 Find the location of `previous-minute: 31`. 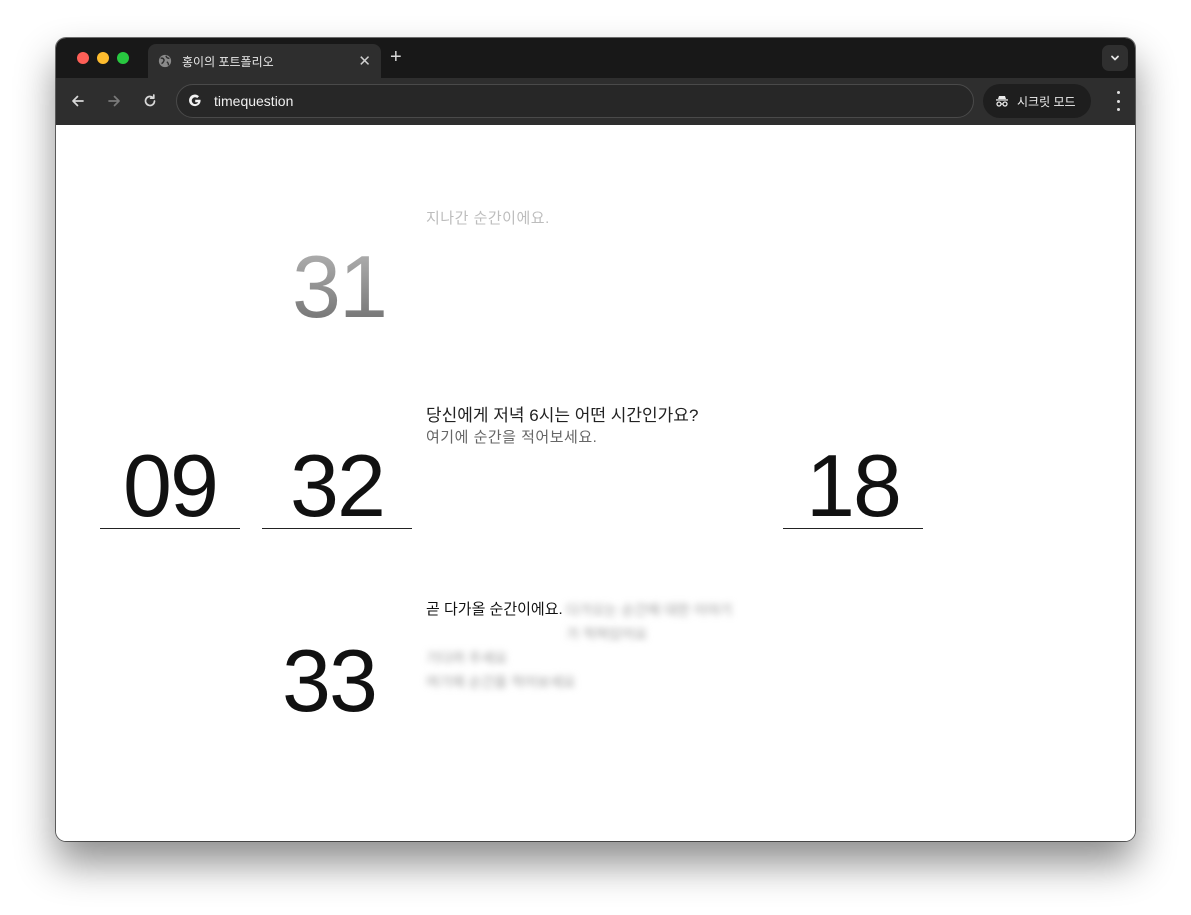

previous-minute: 31 is located at coordinates (340, 287).